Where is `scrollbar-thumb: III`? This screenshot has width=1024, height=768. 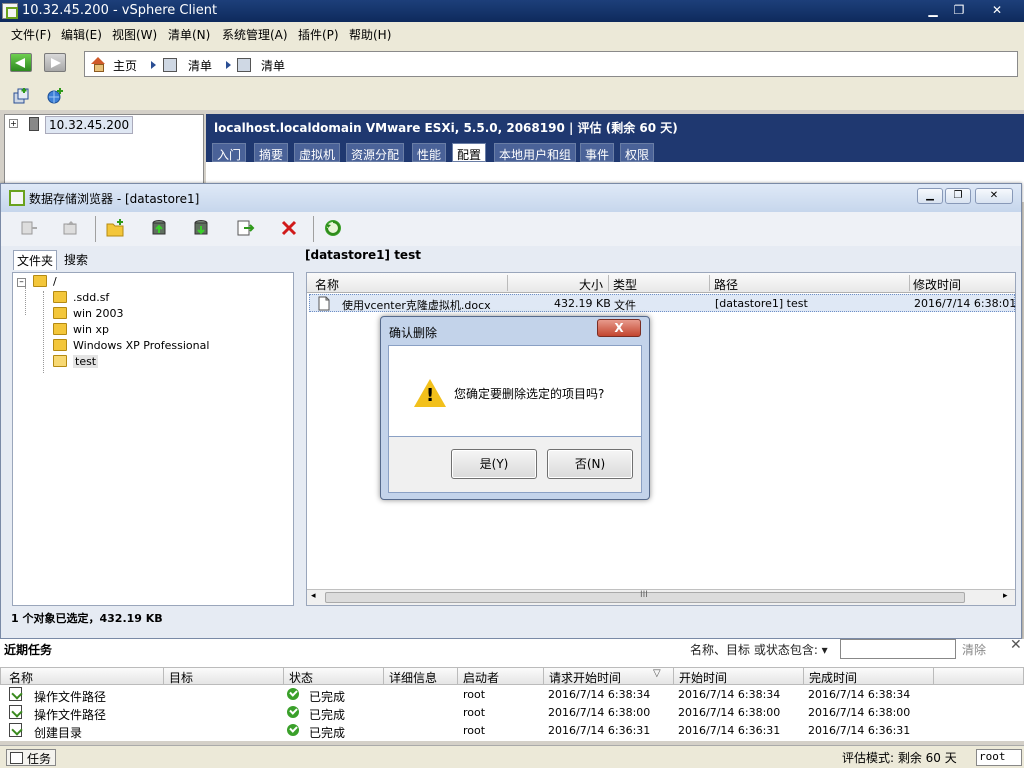 scrollbar-thumb: III is located at coordinates (645, 596).